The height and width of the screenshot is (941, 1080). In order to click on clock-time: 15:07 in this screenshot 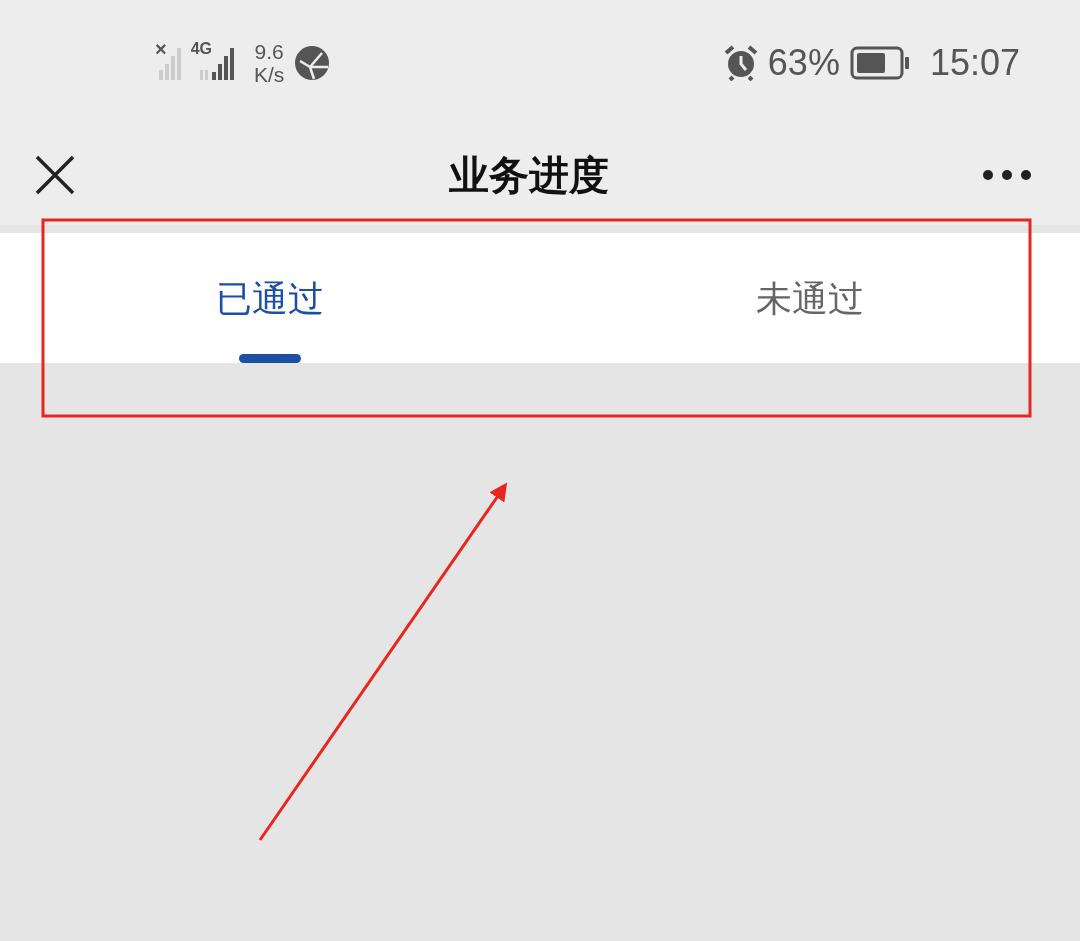, I will do `click(974, 62)`.